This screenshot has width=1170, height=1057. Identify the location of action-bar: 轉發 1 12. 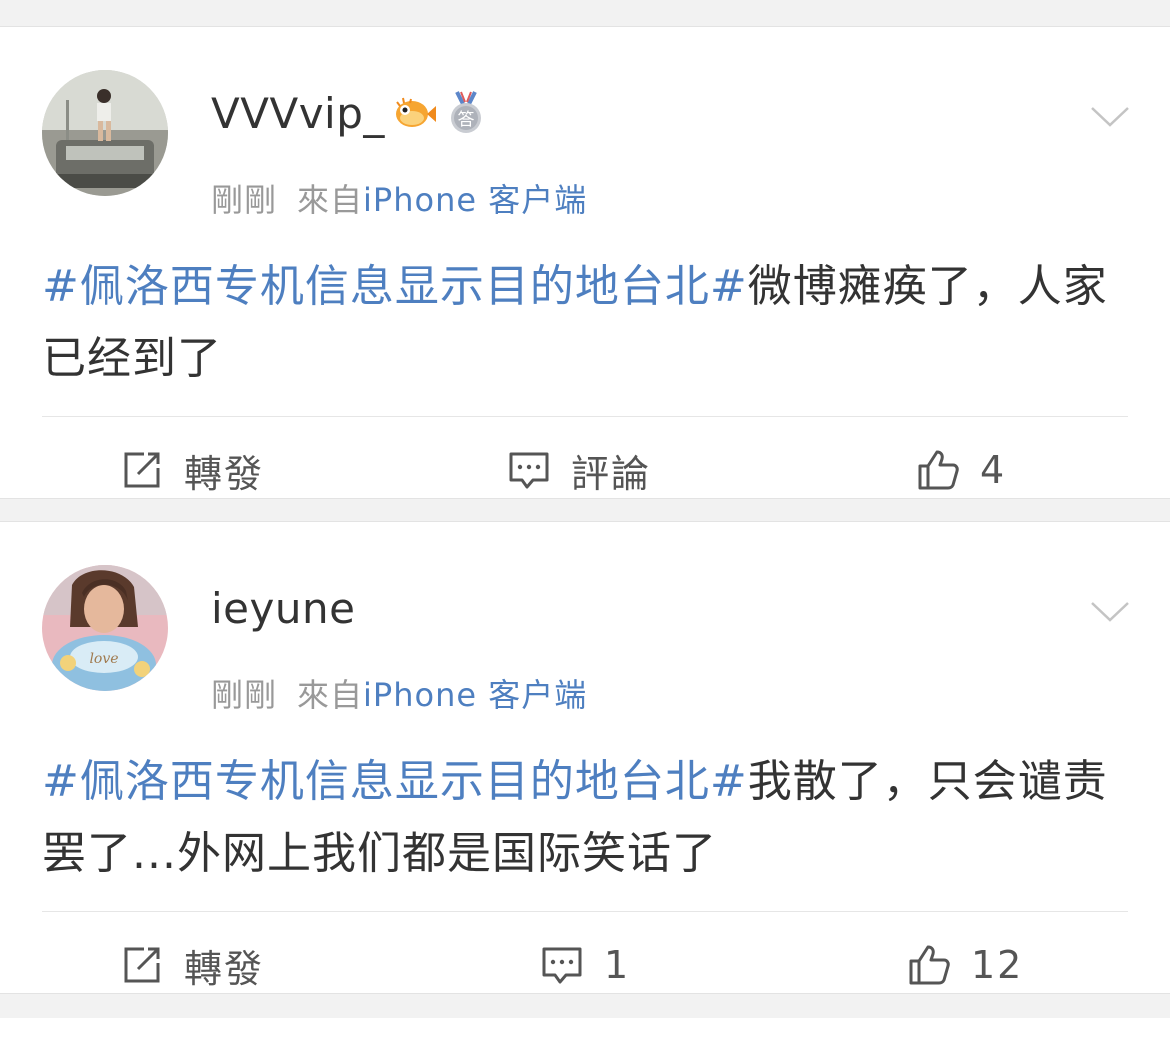
(585, 965).